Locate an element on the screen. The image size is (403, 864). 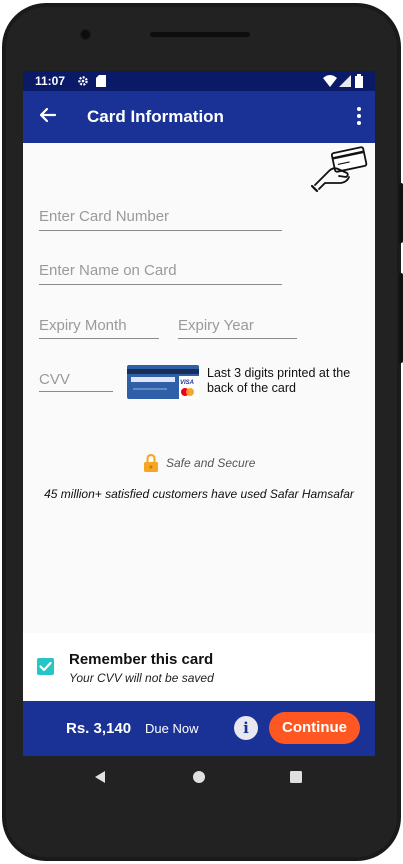
payment-bottom-bar: Rs. 3,140 Due Now i Continue is located at coordinates (199, 728).